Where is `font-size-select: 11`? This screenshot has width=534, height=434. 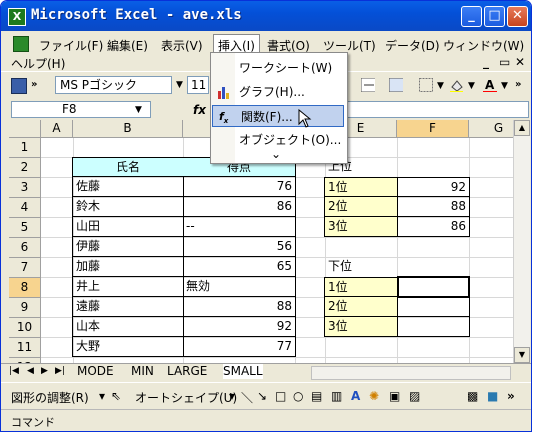 font-size-select: 11 is located at coordinates (198, 85).